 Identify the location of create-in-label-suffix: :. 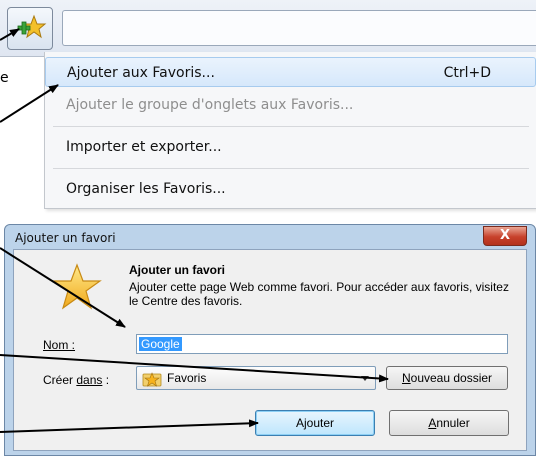
(106, 380).